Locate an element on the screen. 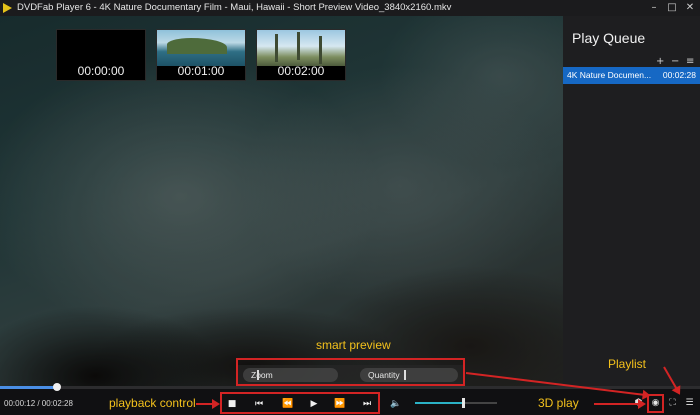 The height and width of the screenshot is (415, 700). play-queue-title: Play Queue is located at coordinates (609, 38).